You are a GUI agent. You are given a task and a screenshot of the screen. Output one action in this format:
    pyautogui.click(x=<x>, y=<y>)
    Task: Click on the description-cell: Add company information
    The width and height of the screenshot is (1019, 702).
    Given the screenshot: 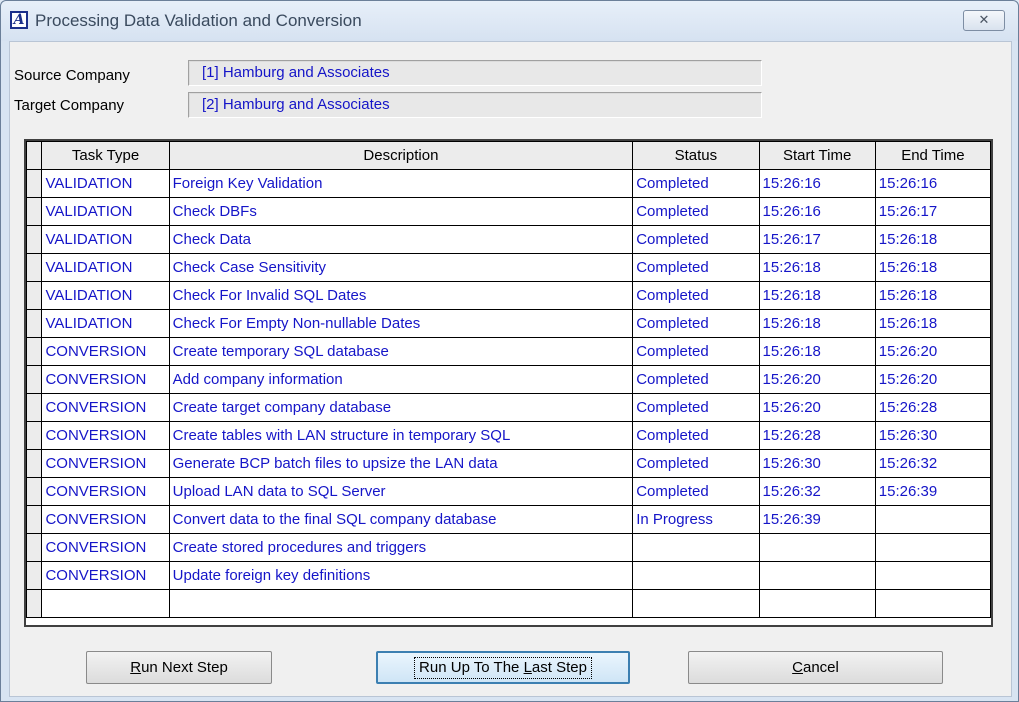 What is the action you would take?
    pyautogui.click(x=401, y=379)
    